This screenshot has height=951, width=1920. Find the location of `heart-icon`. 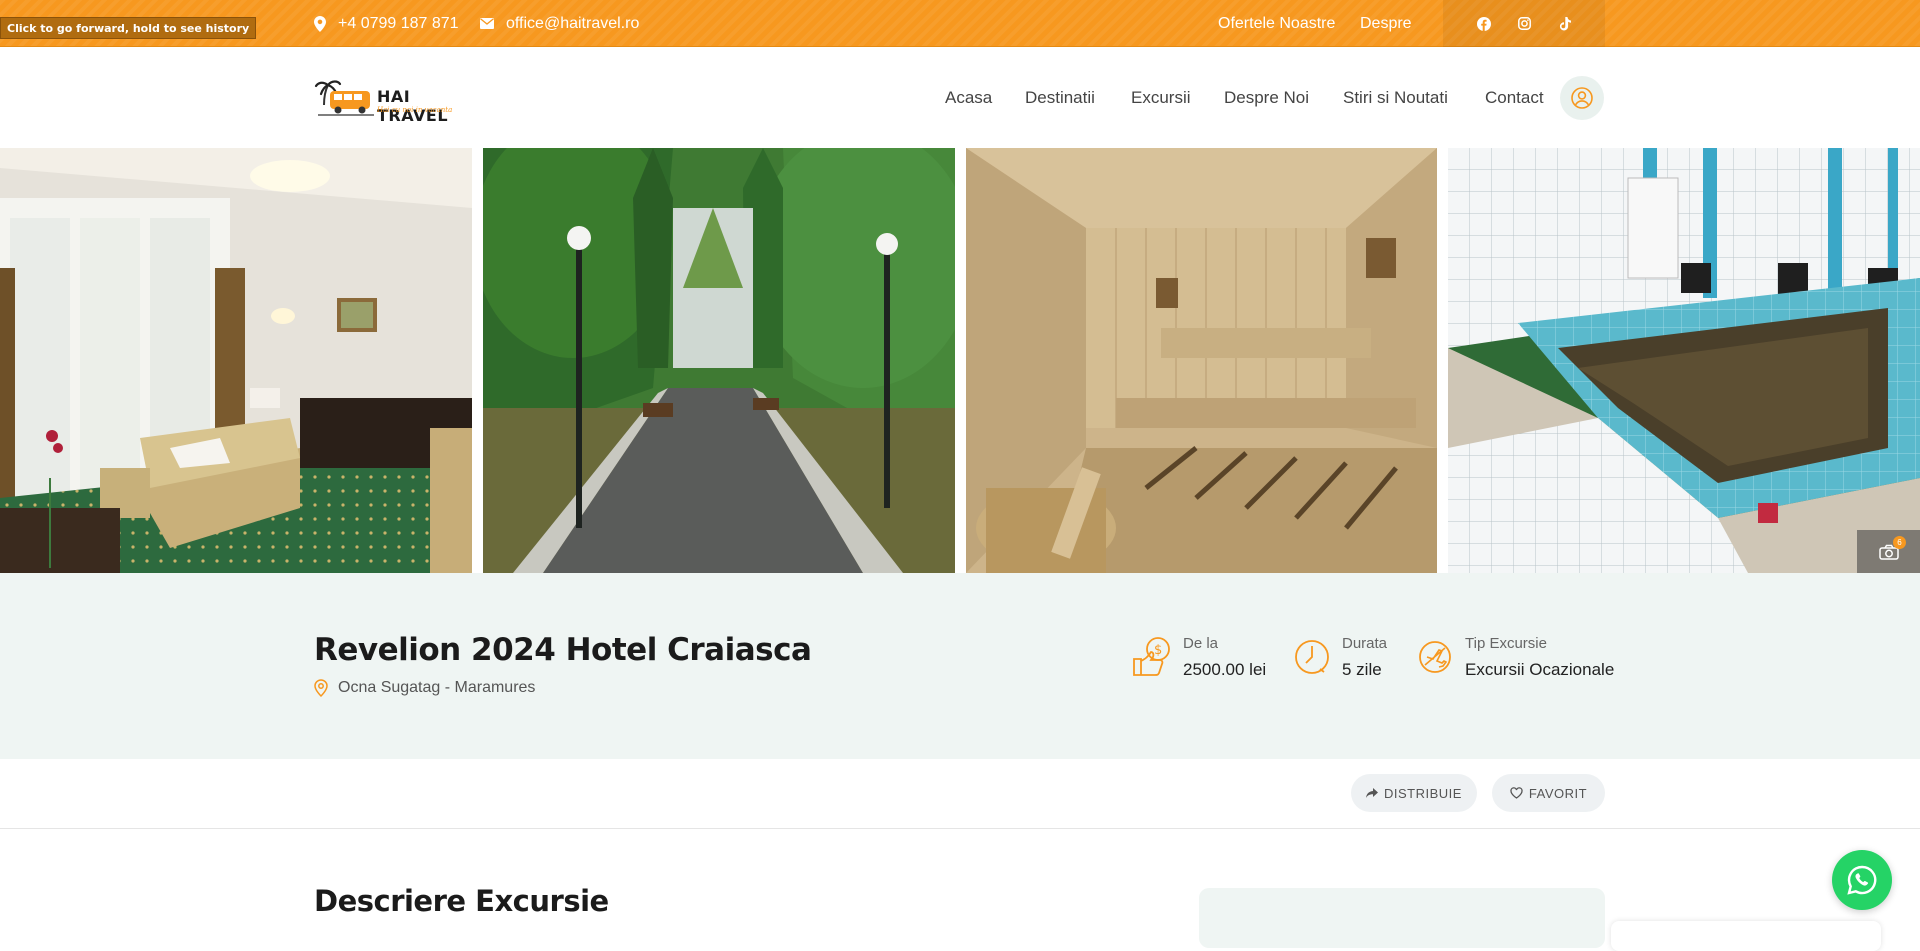

heart-icon is located at coordinates (1516, 793).